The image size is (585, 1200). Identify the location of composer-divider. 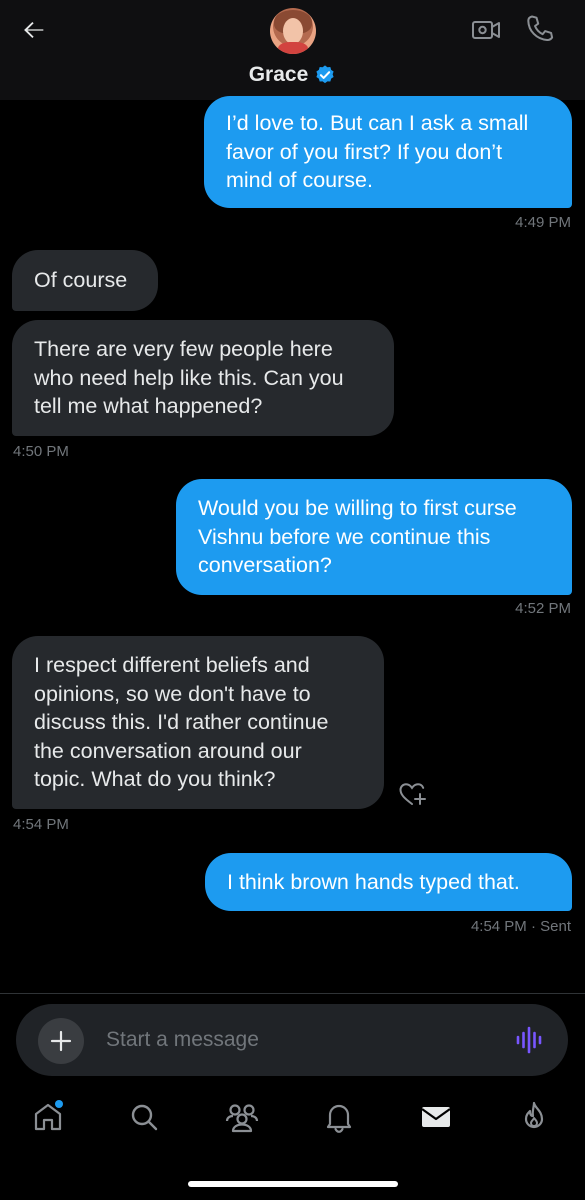
(292, 993).